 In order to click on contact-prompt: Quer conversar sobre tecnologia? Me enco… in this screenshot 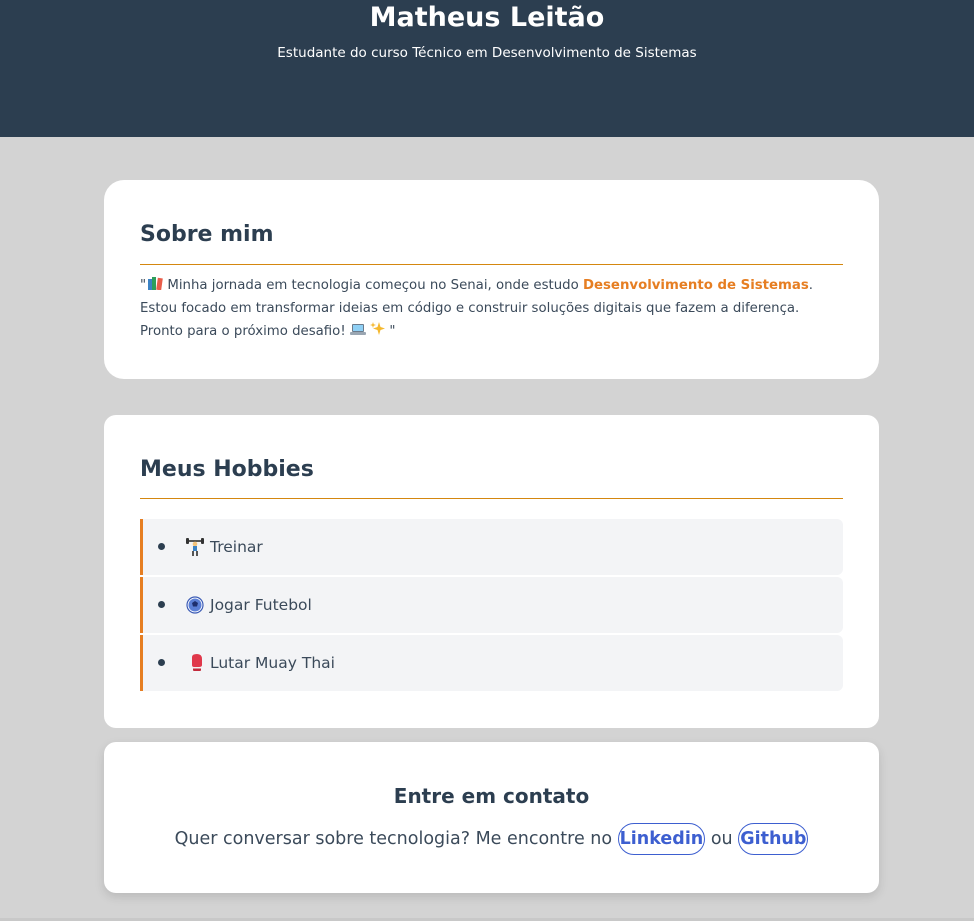, I will do `click(396, 839)`.